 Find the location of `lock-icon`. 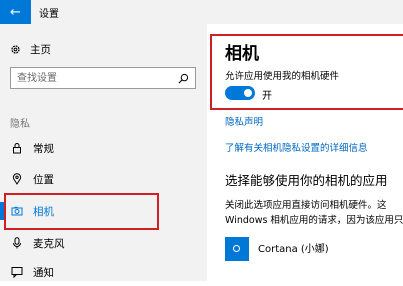

lock-icon is located at coordinates (17, 148).